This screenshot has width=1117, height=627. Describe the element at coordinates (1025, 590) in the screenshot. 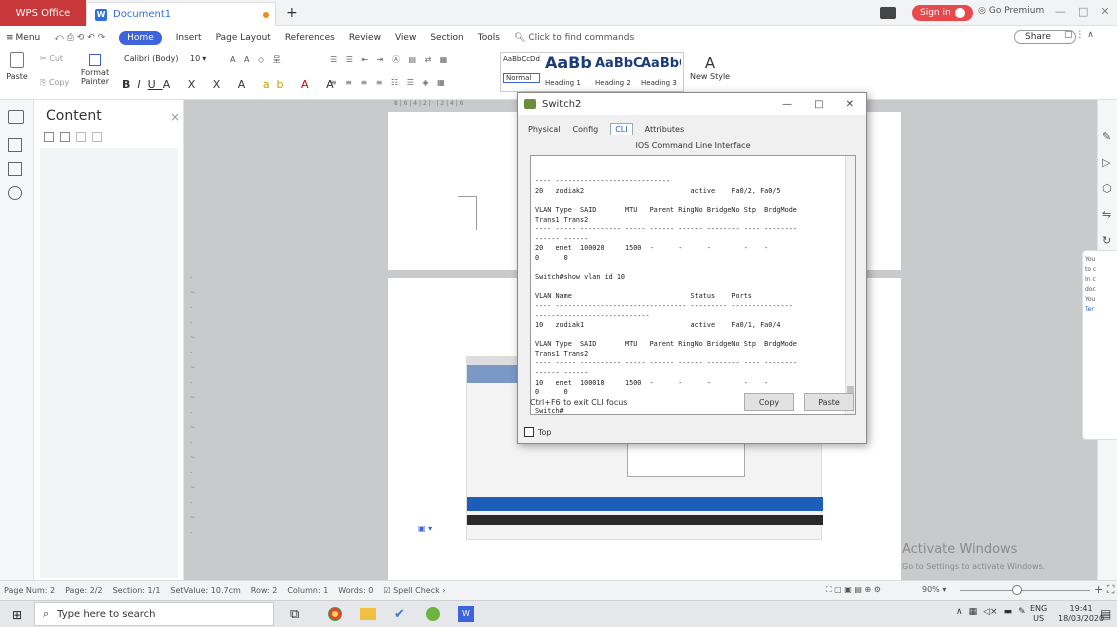

I see `zoom-slider` at that location.